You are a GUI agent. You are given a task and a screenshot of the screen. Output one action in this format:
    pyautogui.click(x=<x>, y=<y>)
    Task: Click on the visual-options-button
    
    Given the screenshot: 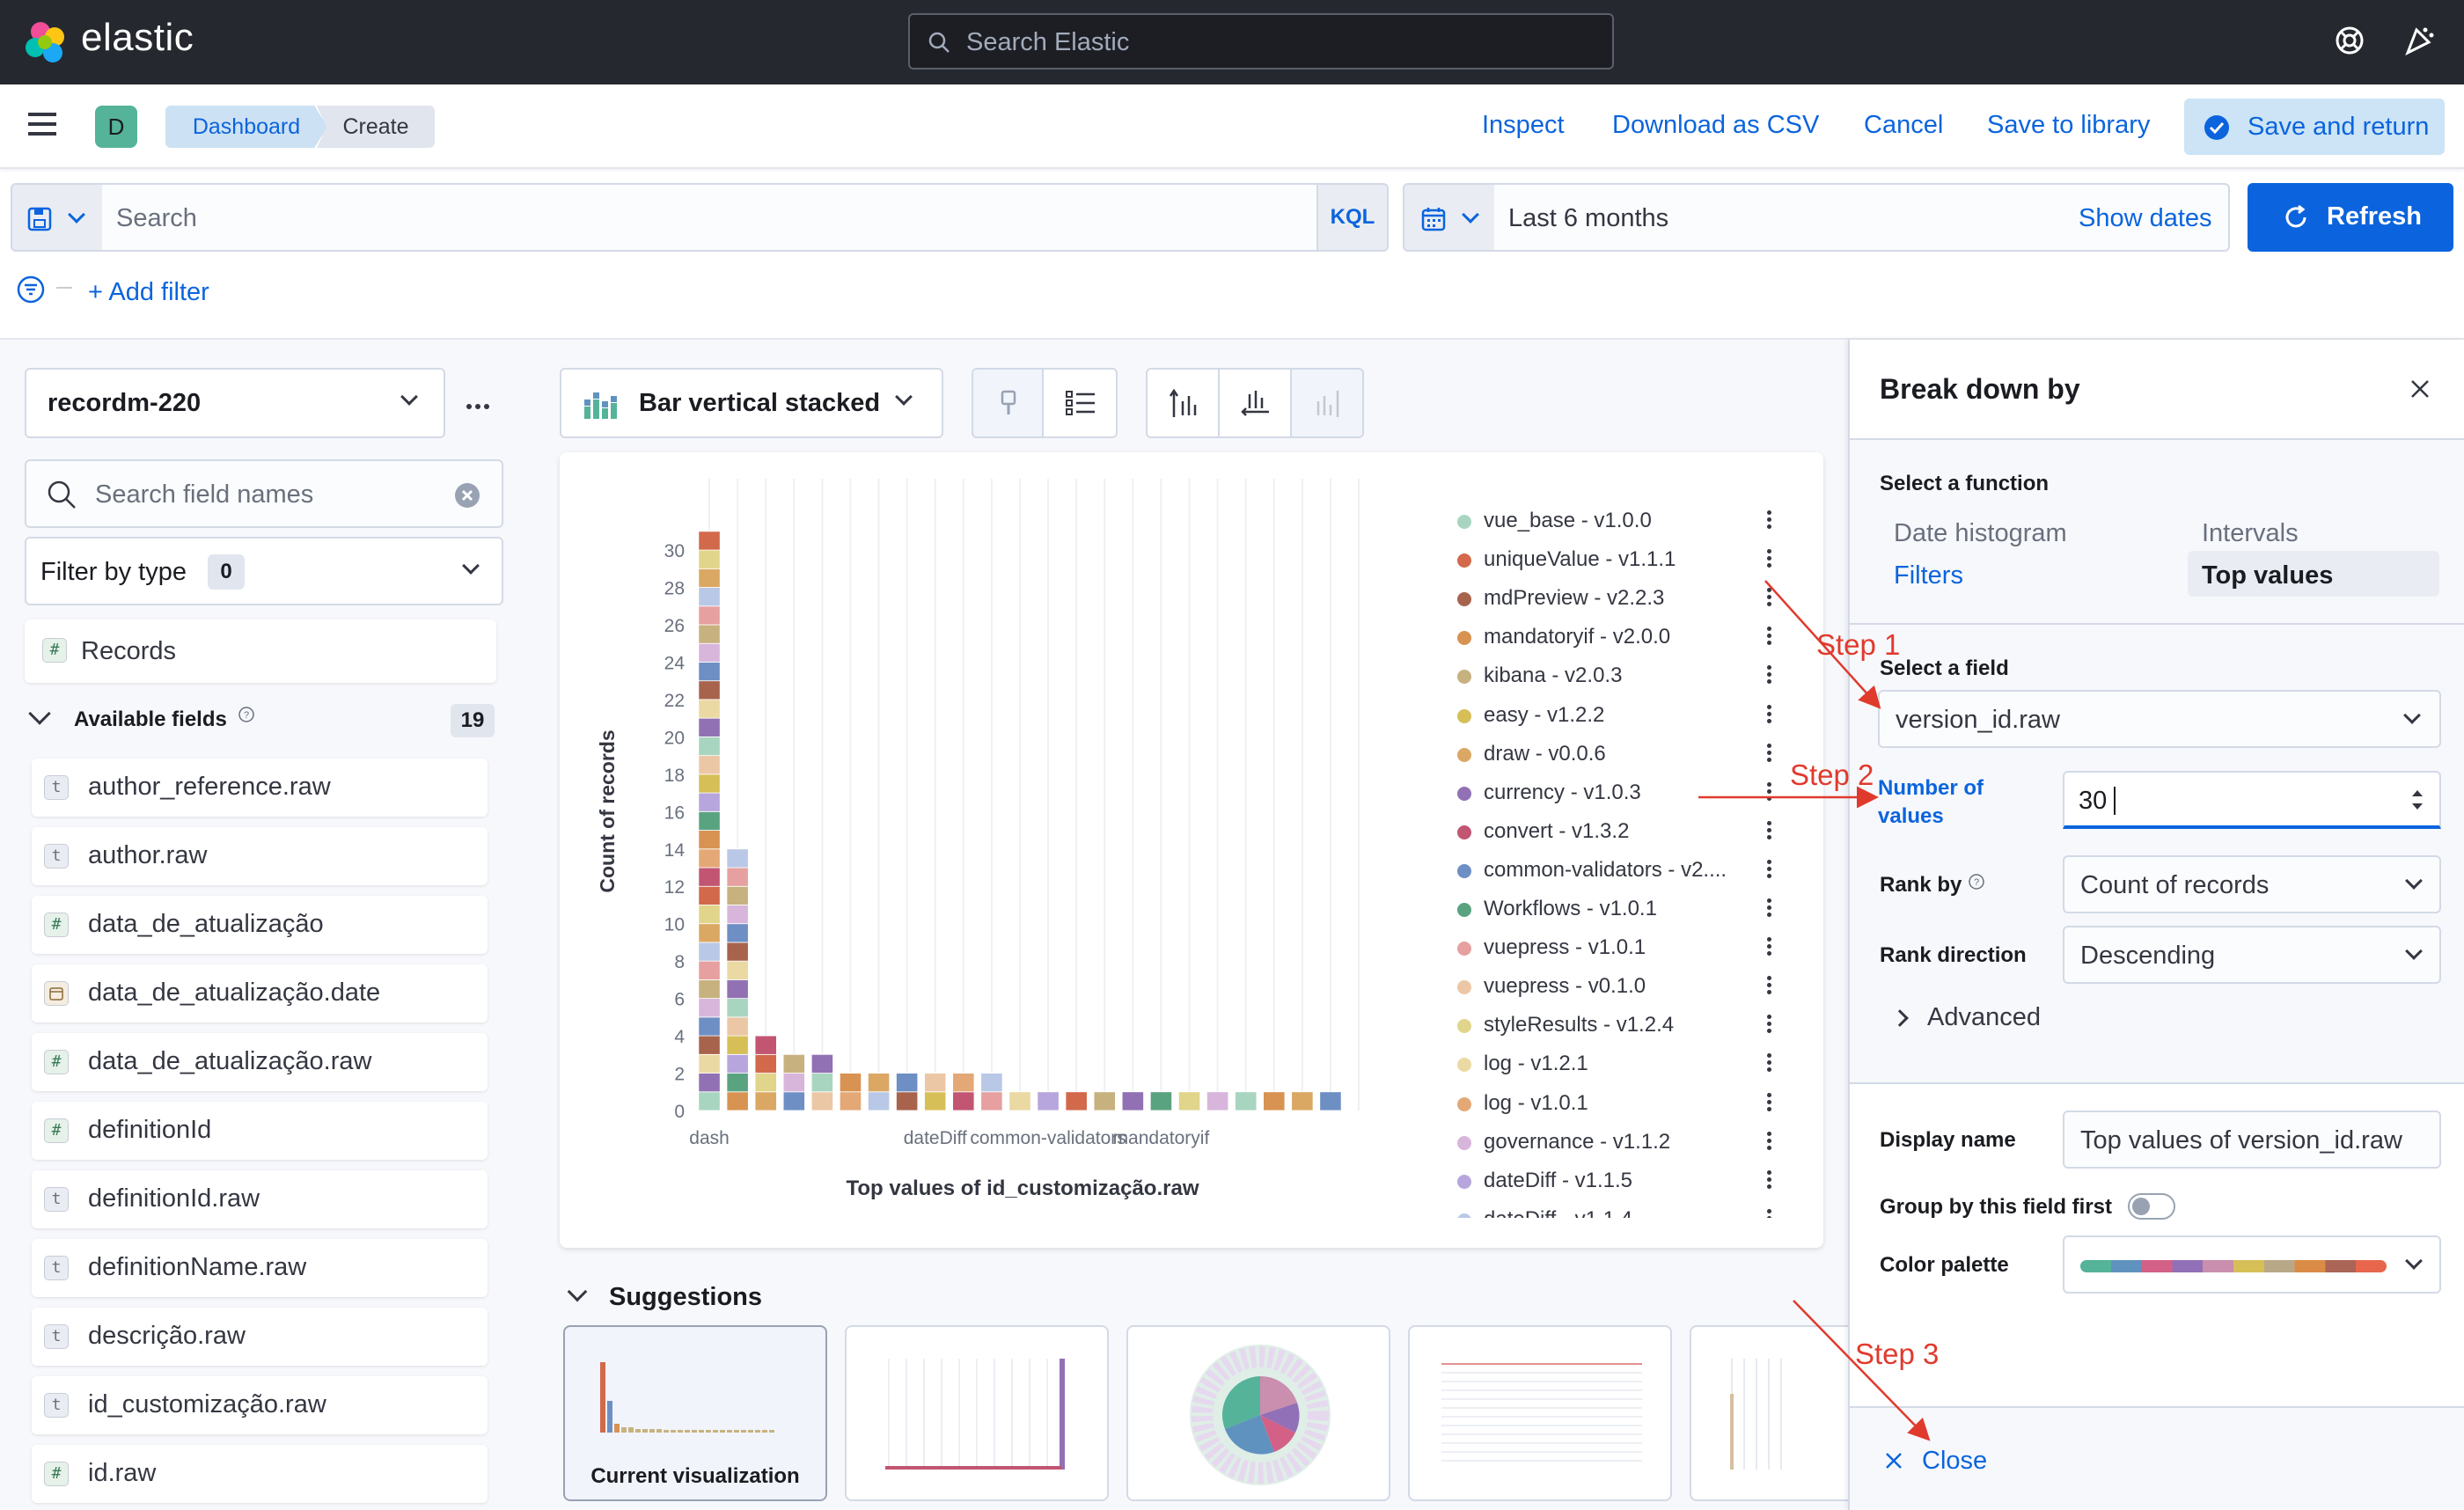 What is the action you would take?
    pyautogui.click(x=1008, y=403)
    